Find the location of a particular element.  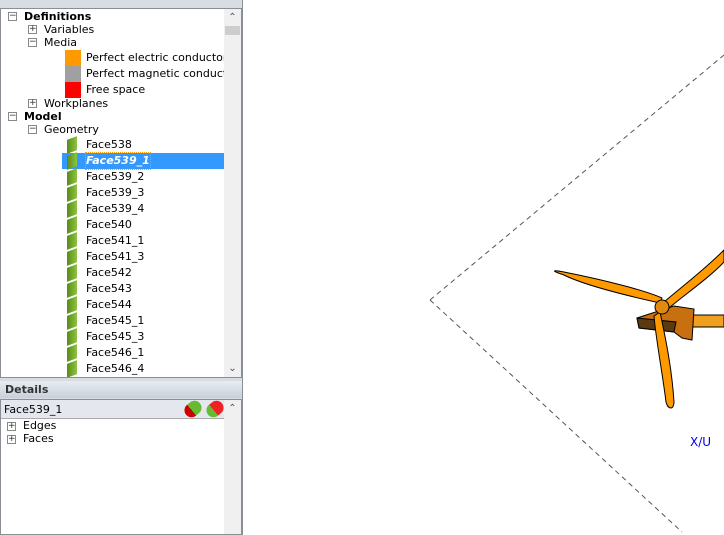

tree-item-face: Face541_3 is located at coordinates (115, 257).